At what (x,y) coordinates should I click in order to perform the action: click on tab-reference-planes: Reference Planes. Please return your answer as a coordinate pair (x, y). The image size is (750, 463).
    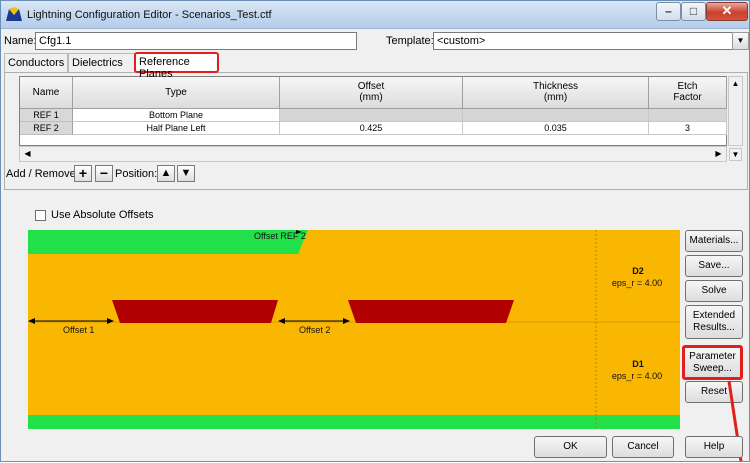
    Looking at the image, I should click on (176, 66).